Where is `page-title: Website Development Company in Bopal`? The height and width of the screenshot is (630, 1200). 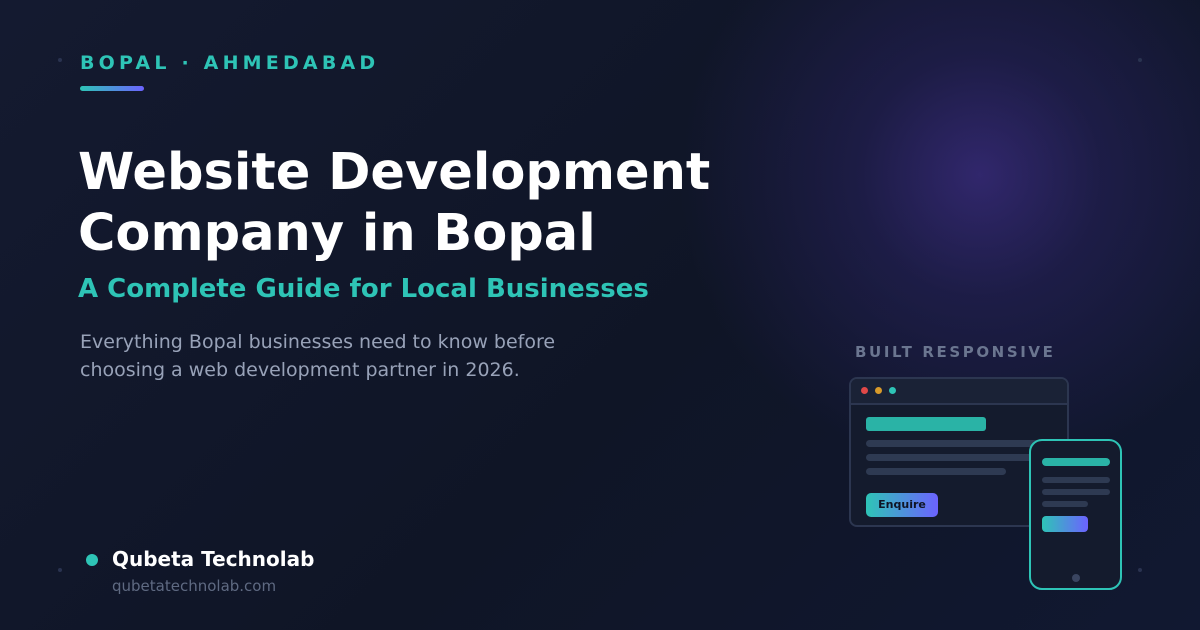 page-title: Website Development Company in Bopal is located at coordinates (428, 203).